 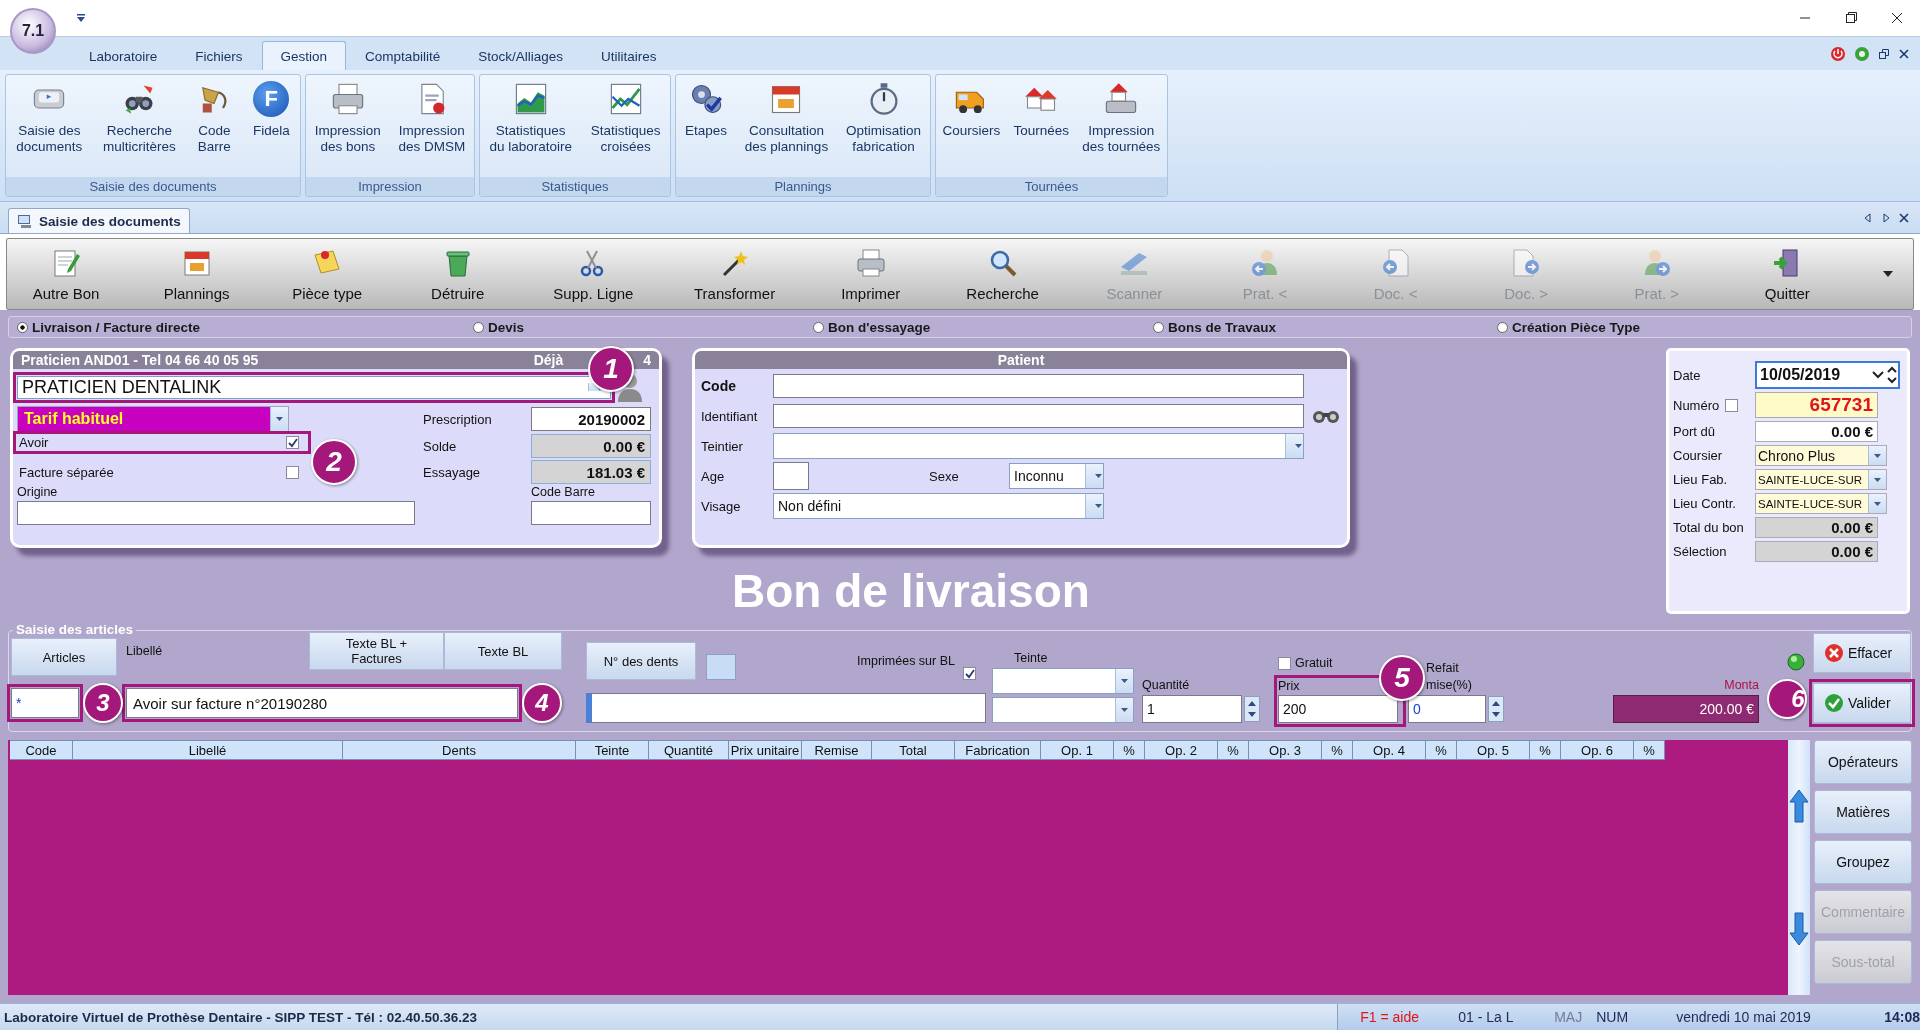 What do you see at coordinates (1493, 750) in the screenshot?
I see `column-header: Op. 5` at bounding box center [1493, 750].